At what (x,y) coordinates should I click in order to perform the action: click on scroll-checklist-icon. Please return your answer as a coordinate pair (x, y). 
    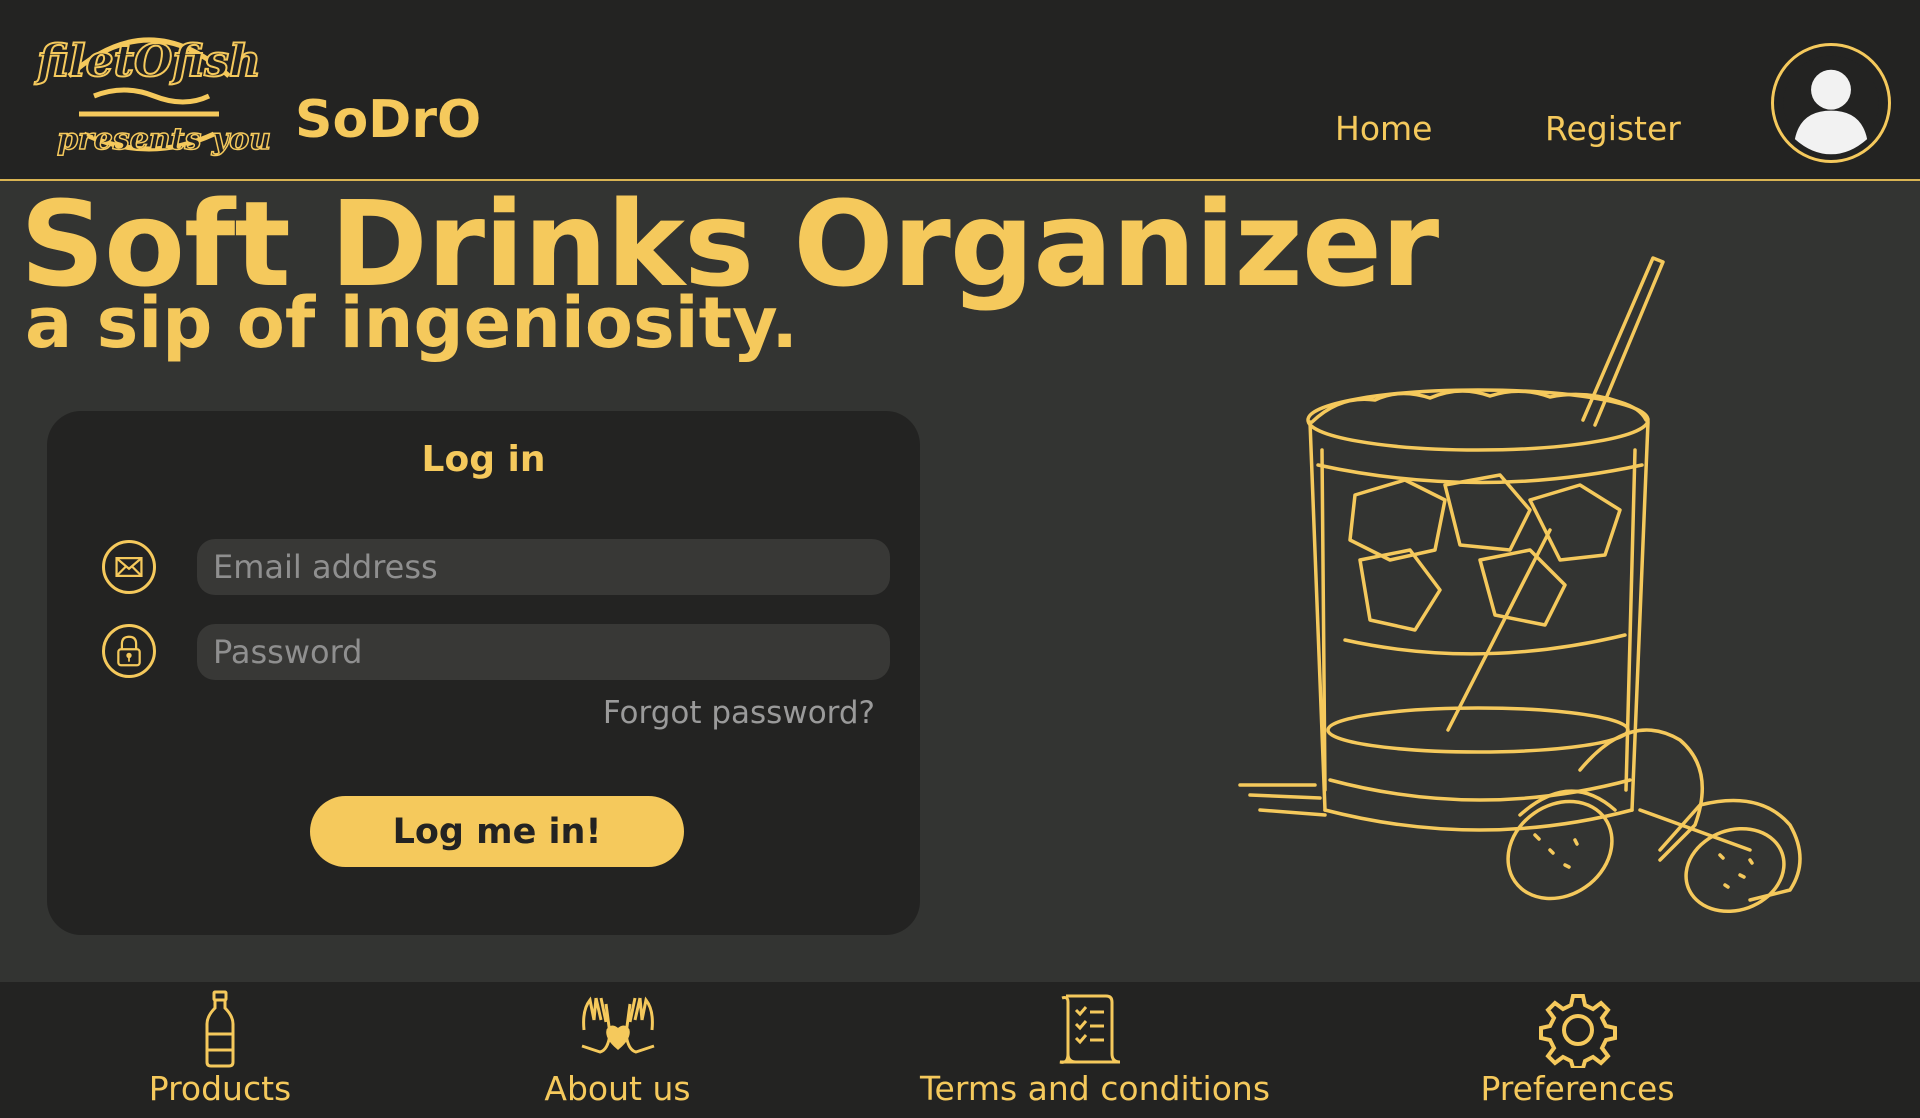
    Looking at the image, I should click on (1090, 1029).